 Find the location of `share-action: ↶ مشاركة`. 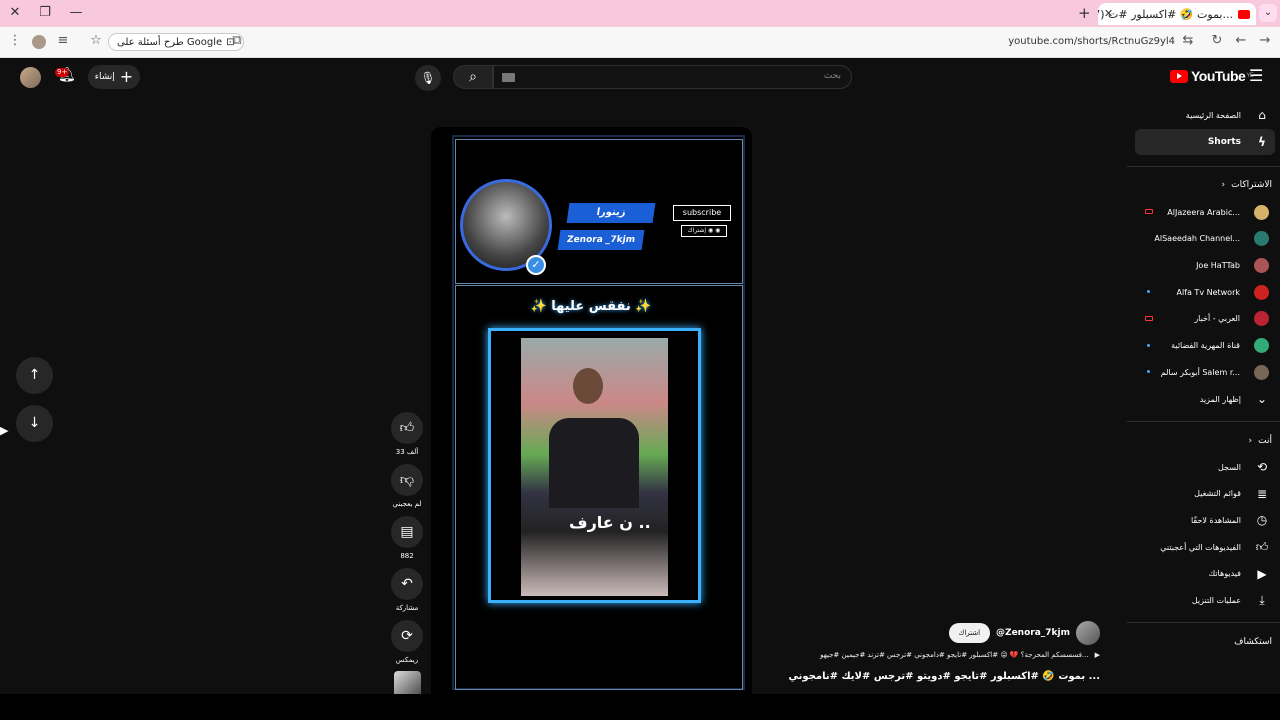

share-action: ↶ مشاركة is located at coordinates (407, 590).